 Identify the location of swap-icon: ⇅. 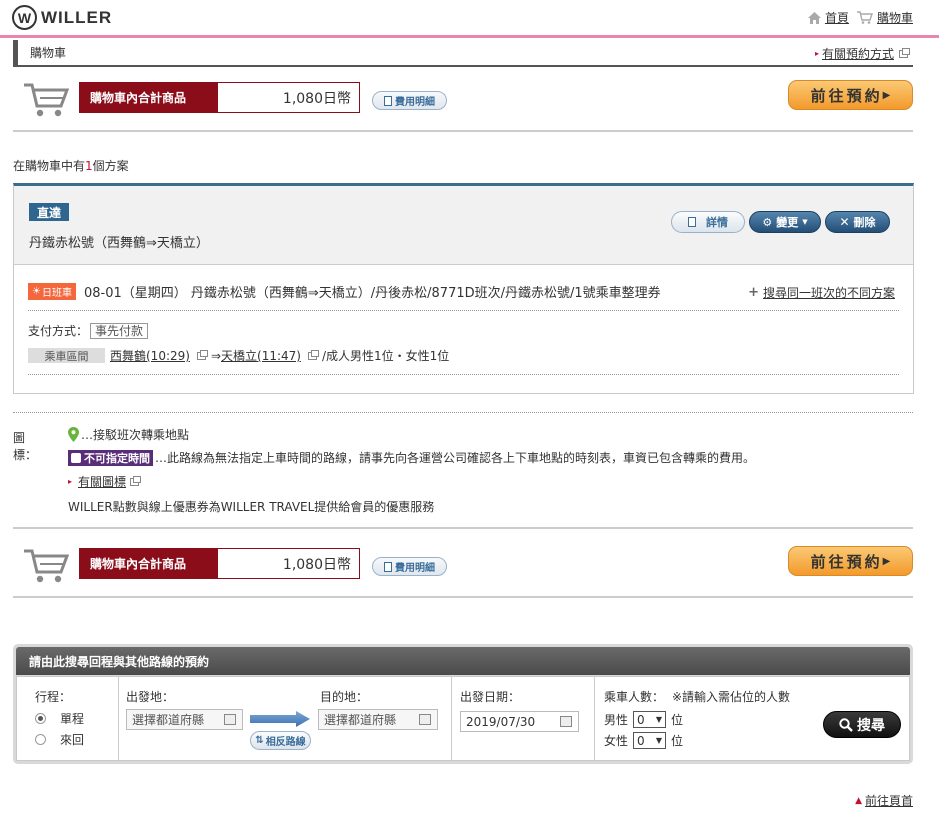
(259, 740).